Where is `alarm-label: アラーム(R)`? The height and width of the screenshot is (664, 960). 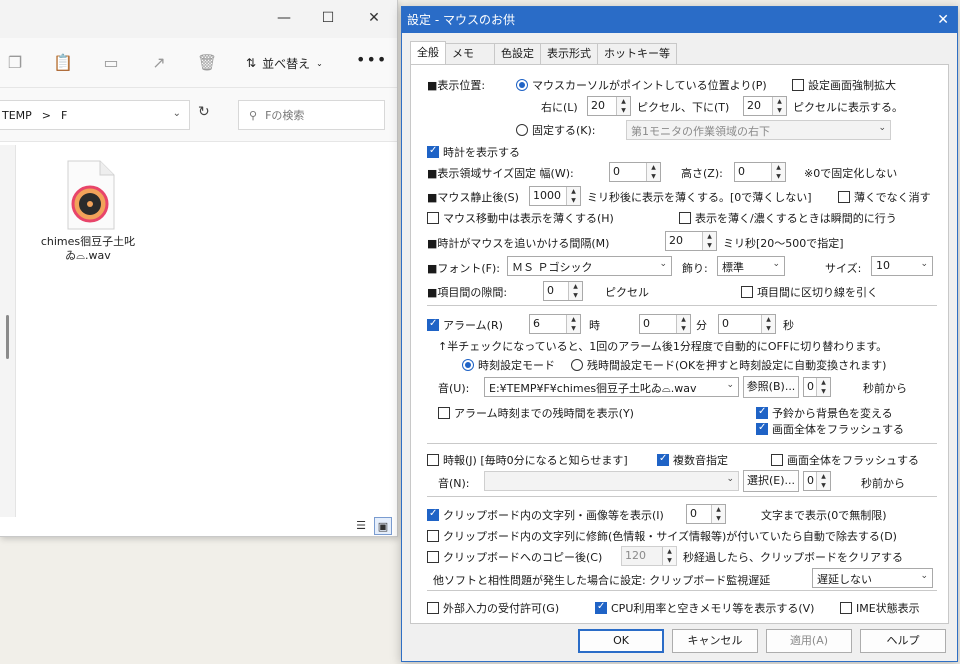 alarm-label: アラーム(R) is located at coordinates (473, 325).